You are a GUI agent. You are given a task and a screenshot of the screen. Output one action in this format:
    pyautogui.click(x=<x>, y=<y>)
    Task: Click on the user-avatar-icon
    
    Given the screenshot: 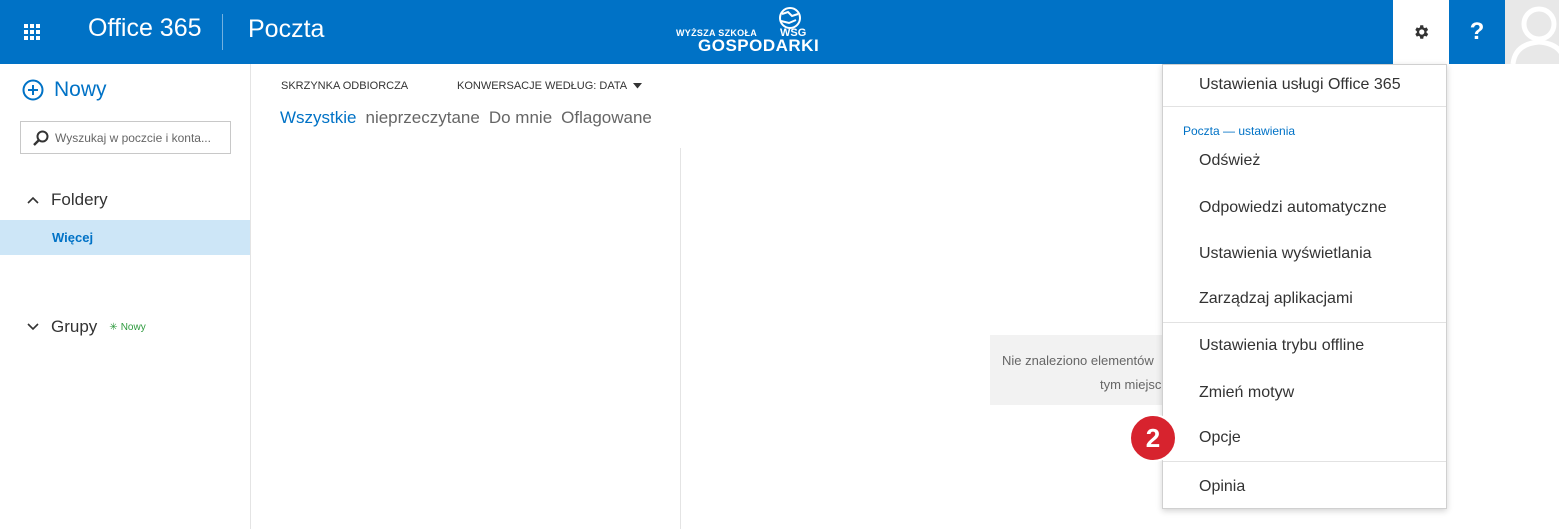 What is the action you would take?
    pyautogui.click(x=1532, y=32)
    